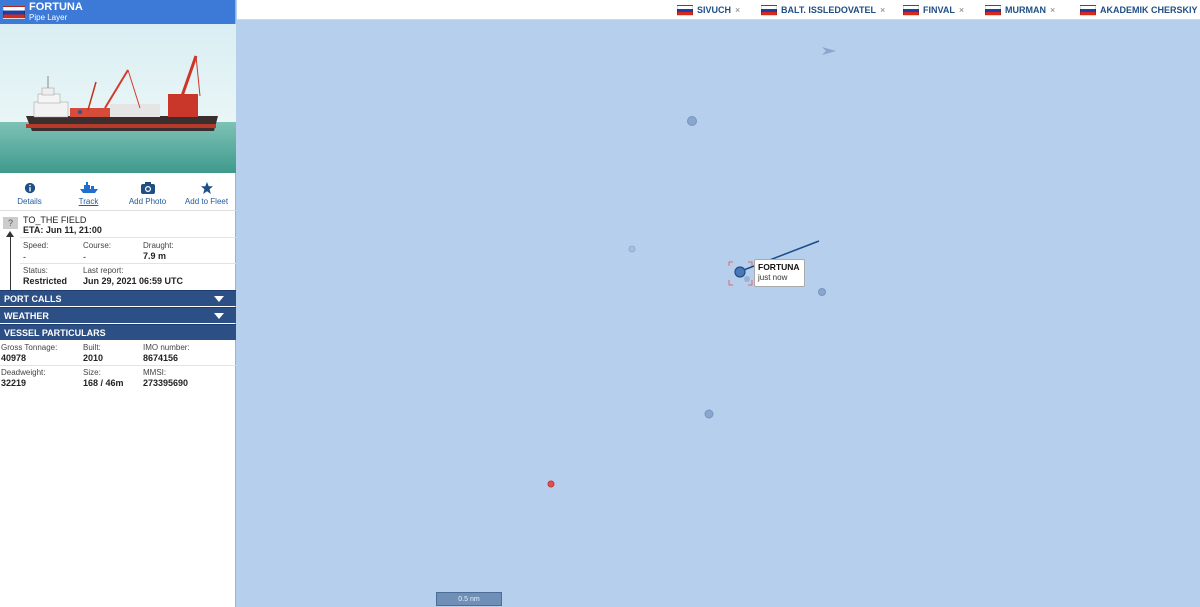 The image size is (1200, 607). I want to click on info-icon, so click(29, 188).